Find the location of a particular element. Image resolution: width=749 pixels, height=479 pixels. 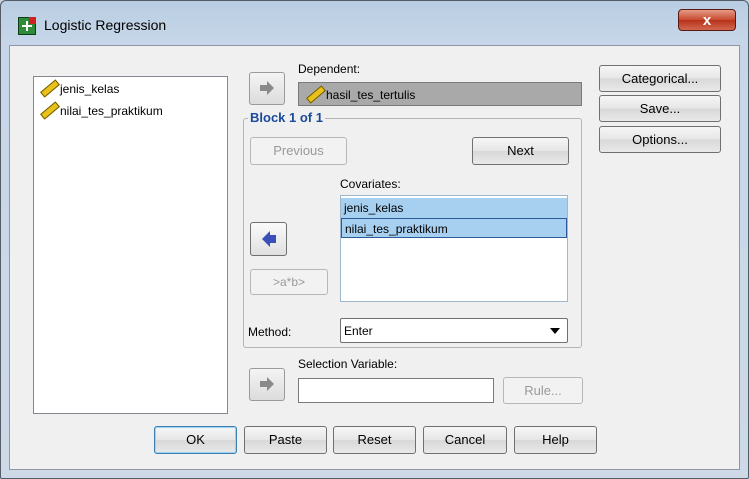

cancel-button: Cancel is located at coordinates (465, 440).